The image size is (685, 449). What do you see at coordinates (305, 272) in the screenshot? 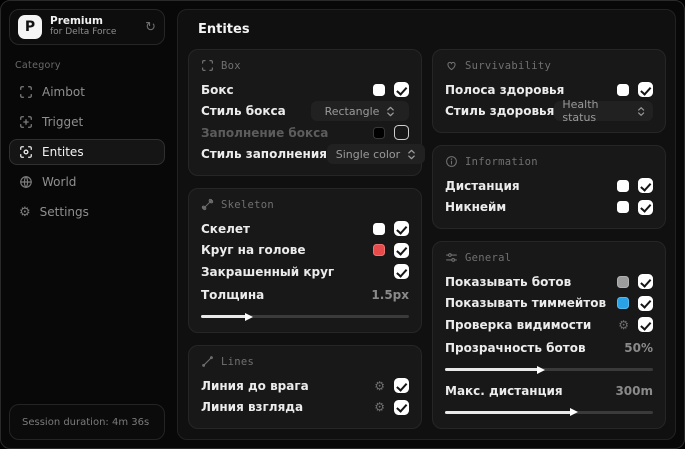
I see `setting-row-filled-circle: Закрашенный круг` at bounding box center [305, 272].